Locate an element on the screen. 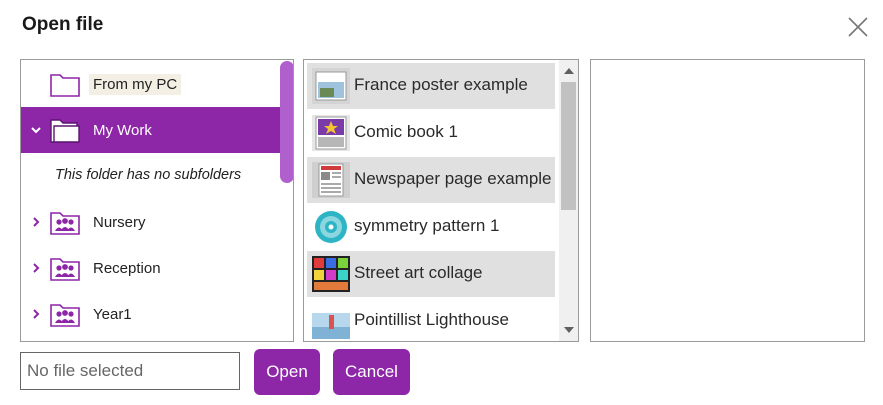  open-folder-icon is located at coordinates (65, 131).